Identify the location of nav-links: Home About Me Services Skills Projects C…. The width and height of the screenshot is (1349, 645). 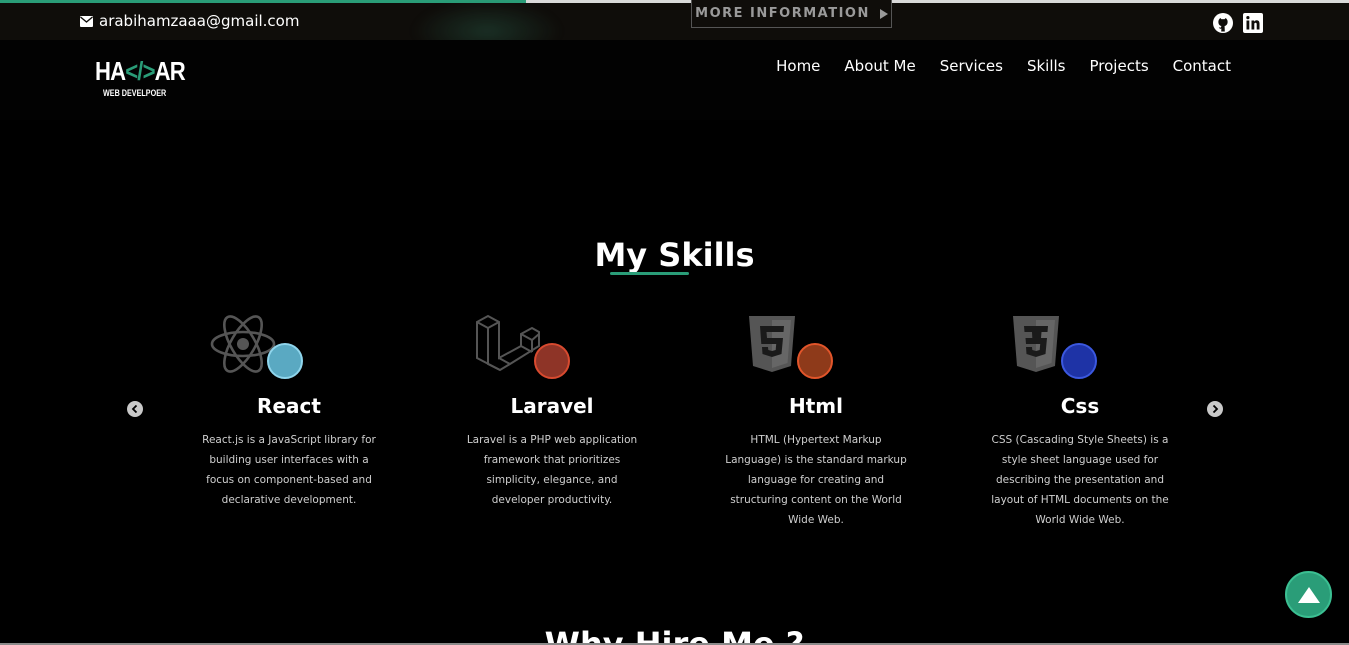
(1003, 66).